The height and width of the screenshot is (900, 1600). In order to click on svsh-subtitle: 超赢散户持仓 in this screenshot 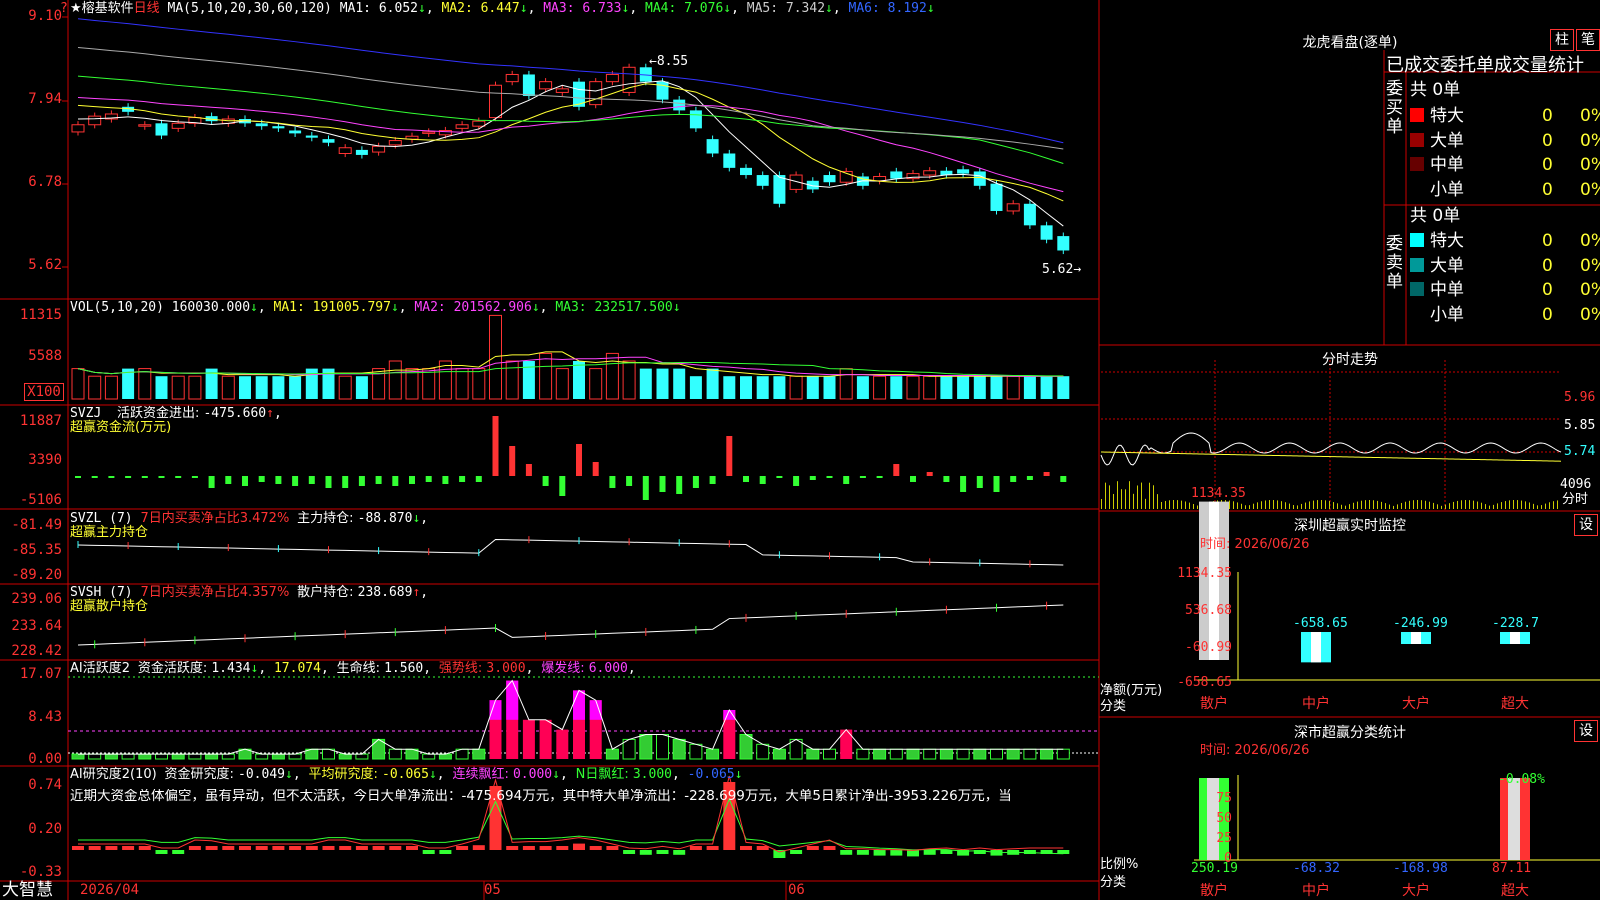, I will do `click(109, 606)`.